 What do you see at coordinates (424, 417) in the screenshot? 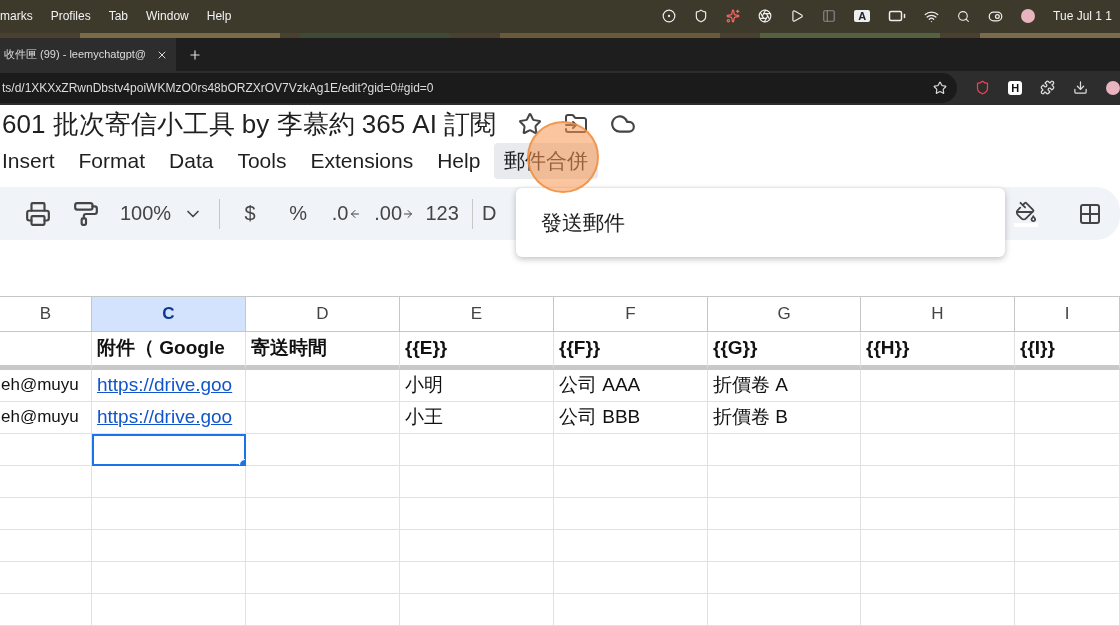
I see `cell-text: 小王` at bounding box center [424, 417].